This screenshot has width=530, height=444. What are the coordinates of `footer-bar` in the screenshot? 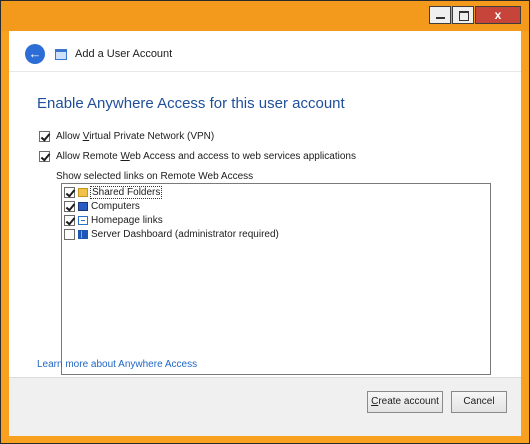 It's located at (265, 406).